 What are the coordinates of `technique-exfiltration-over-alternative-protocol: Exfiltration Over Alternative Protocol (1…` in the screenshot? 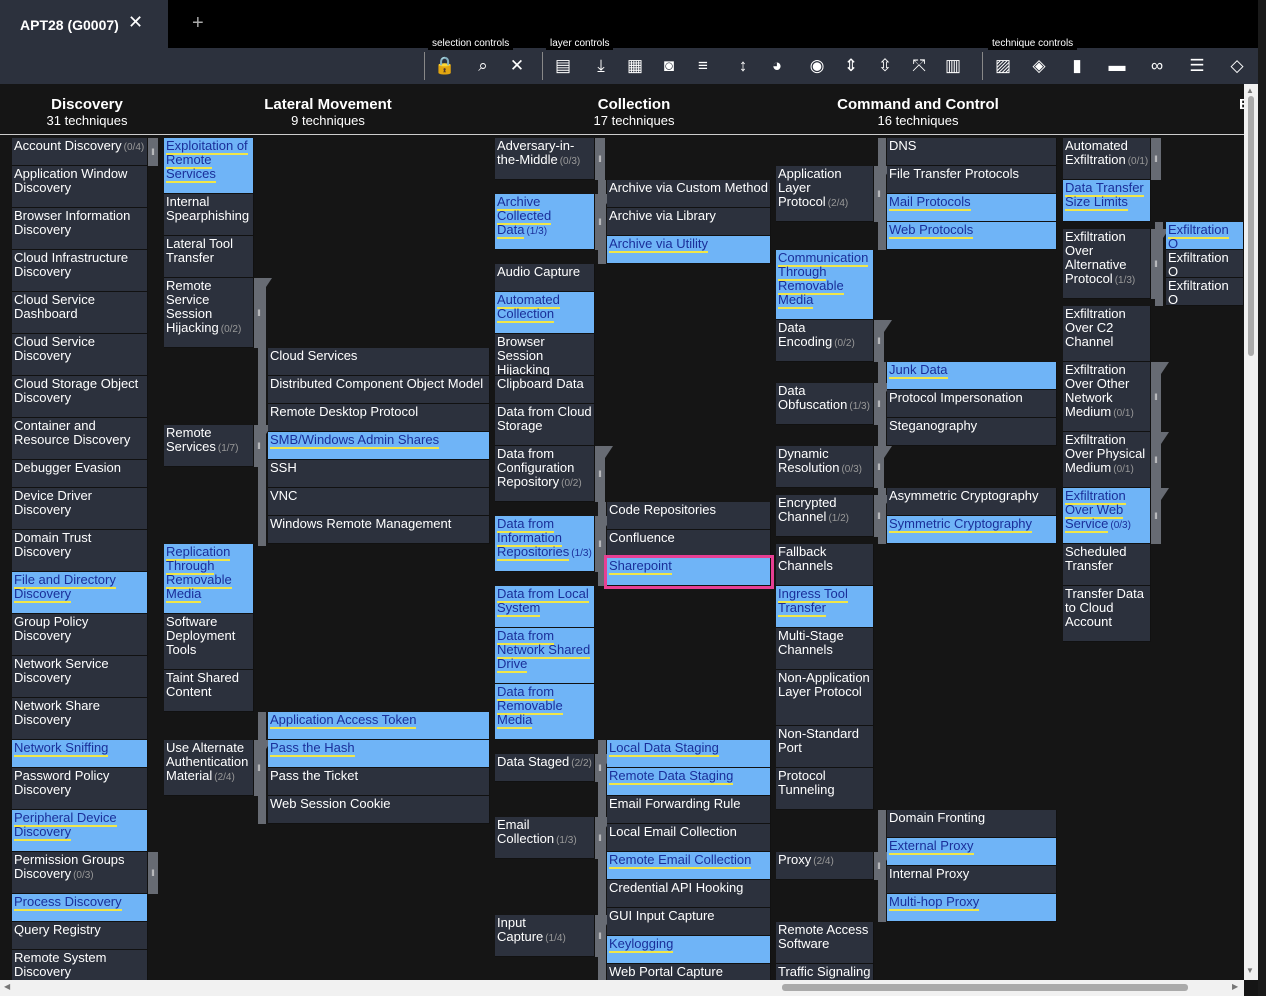 It's located at (1107, 264).